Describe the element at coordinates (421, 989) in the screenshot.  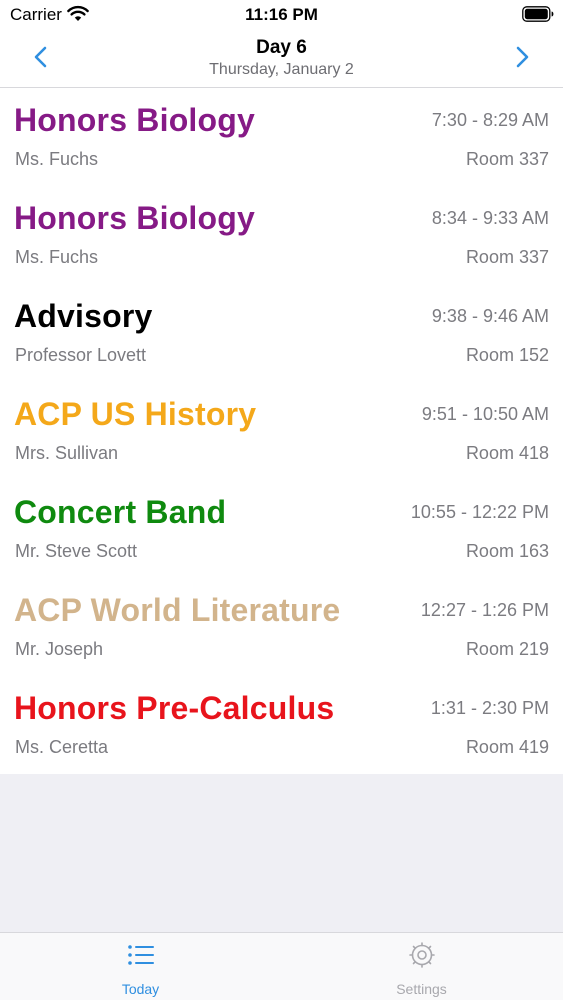
I see `tab-settings-label: Settings` at that location.